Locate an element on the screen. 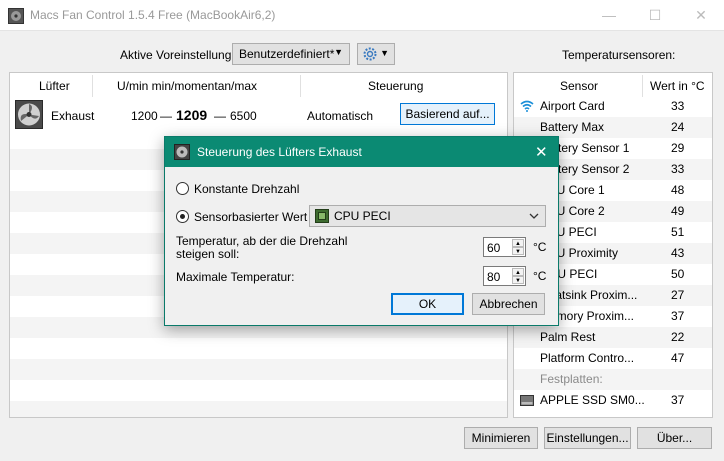  dialog-titlebar: Steuerung des Lüfters Exhaust ✕ is located at coordinates (361, 152).